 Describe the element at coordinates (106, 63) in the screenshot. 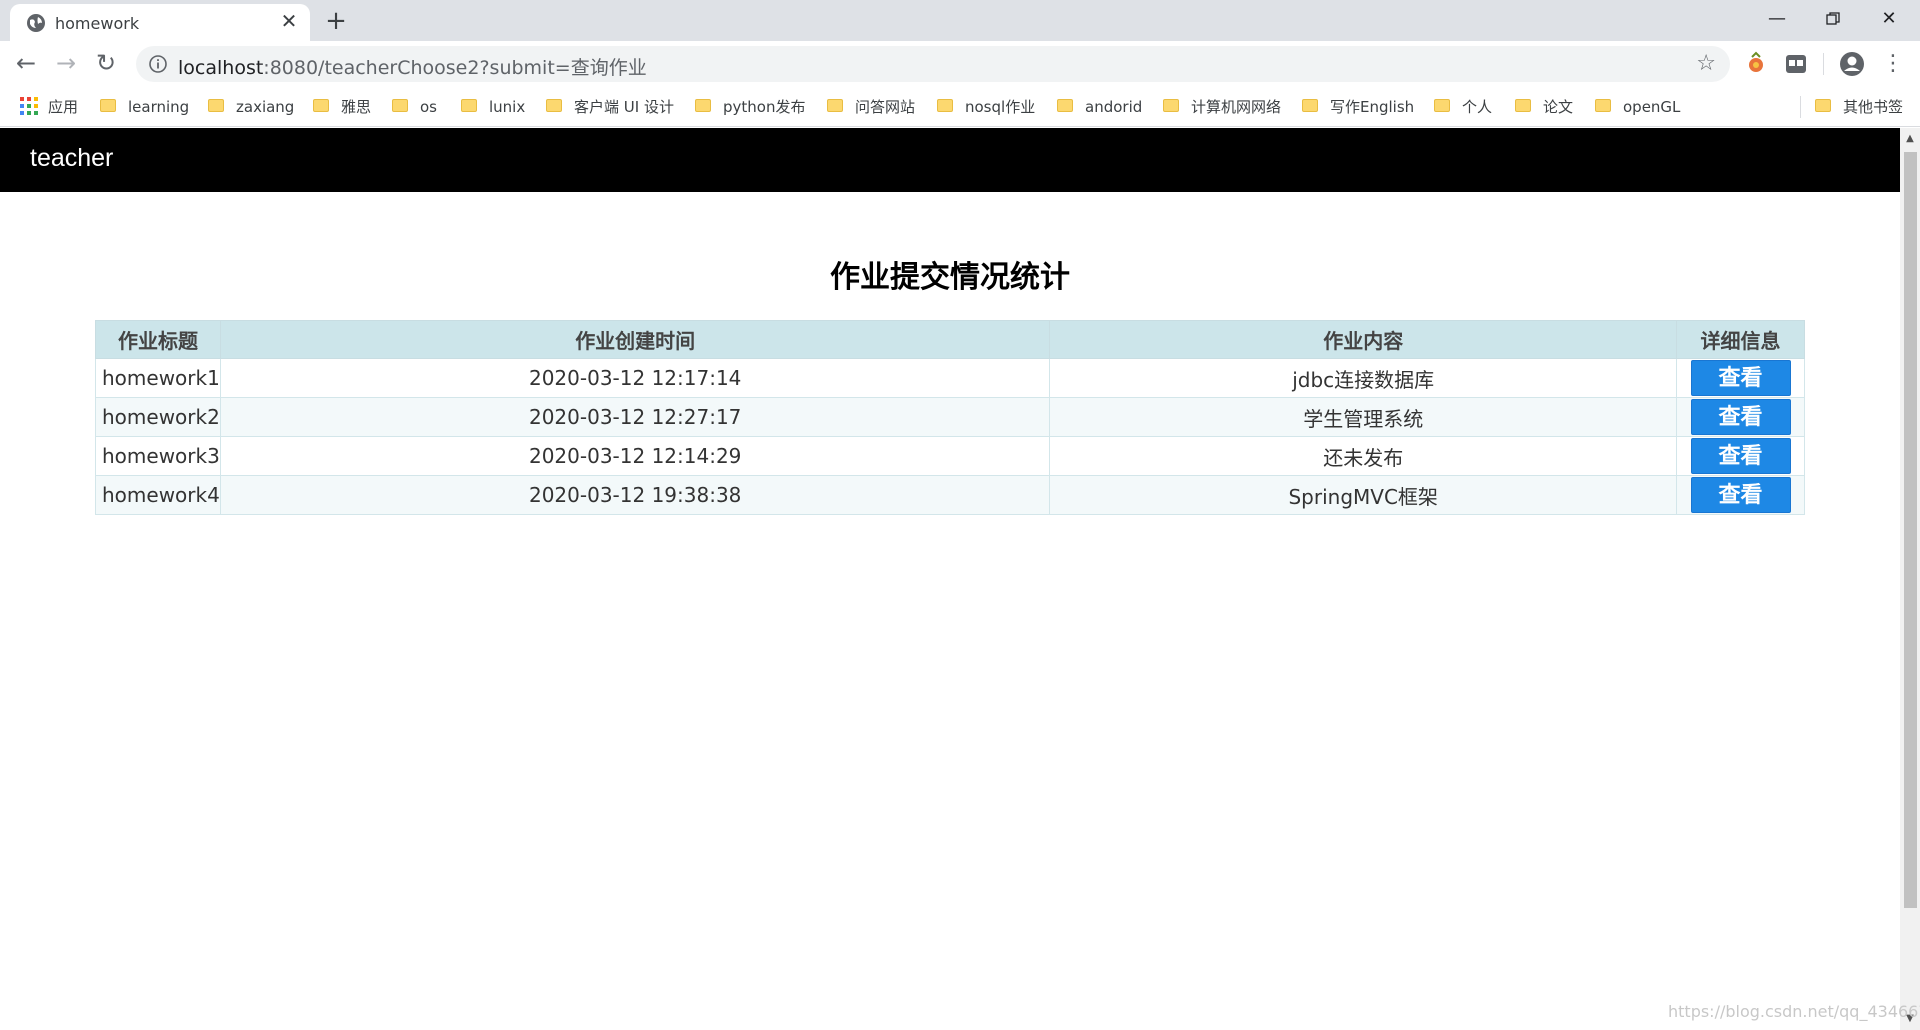

I see `reload-icon: ↻` at that location.